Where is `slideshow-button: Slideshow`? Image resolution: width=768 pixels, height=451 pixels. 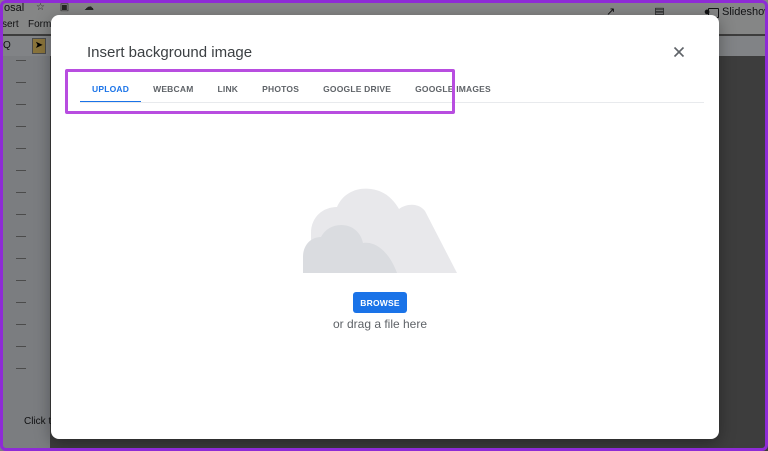
slideshow-button: Slideshow is located at coordinates (745, 12).